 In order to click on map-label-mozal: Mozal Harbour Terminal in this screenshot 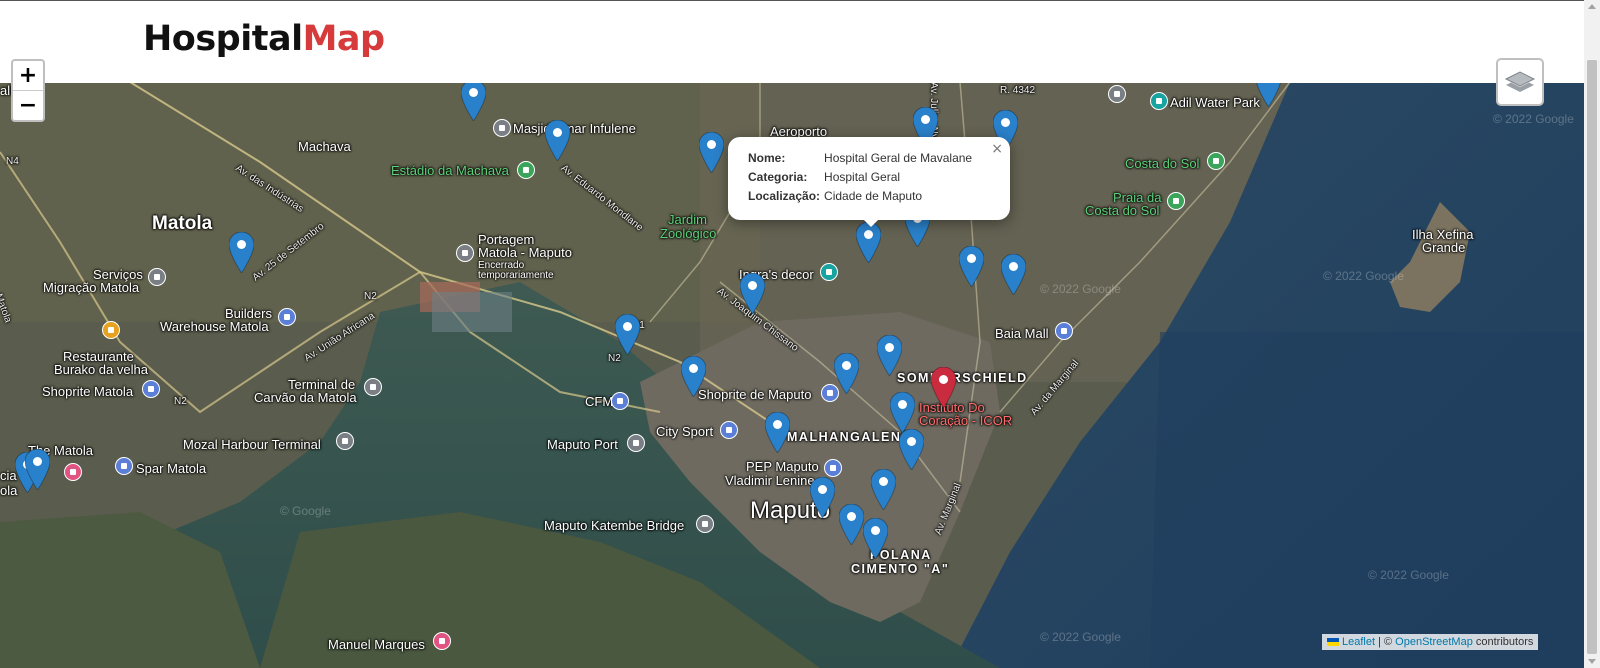, I will do `click(252, 444)`.